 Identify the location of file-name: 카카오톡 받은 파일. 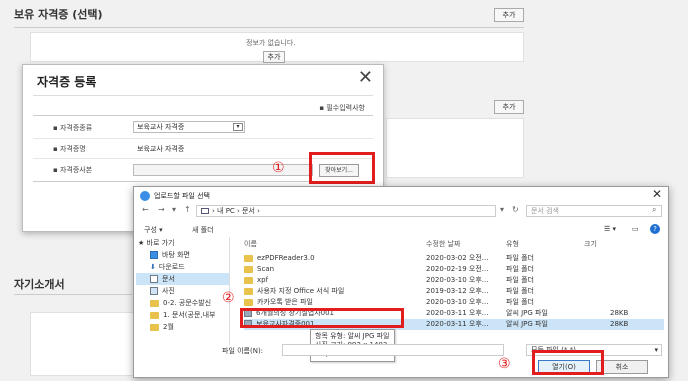
(285, 302).